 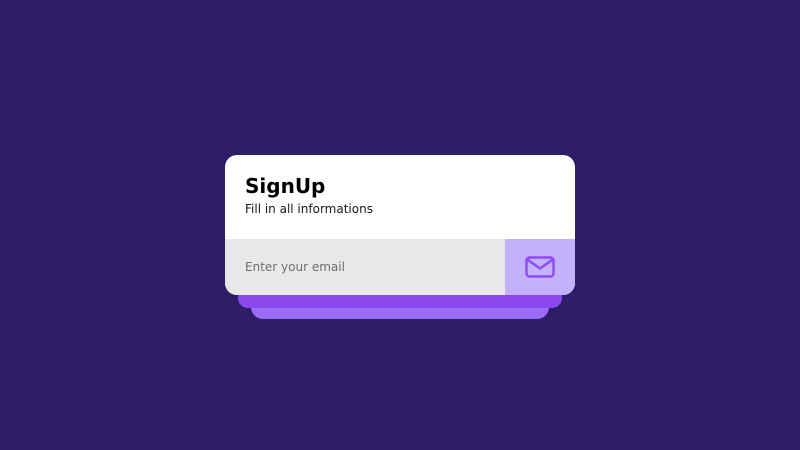 I want to click on submit-email-button, so click(x=540, y=267).